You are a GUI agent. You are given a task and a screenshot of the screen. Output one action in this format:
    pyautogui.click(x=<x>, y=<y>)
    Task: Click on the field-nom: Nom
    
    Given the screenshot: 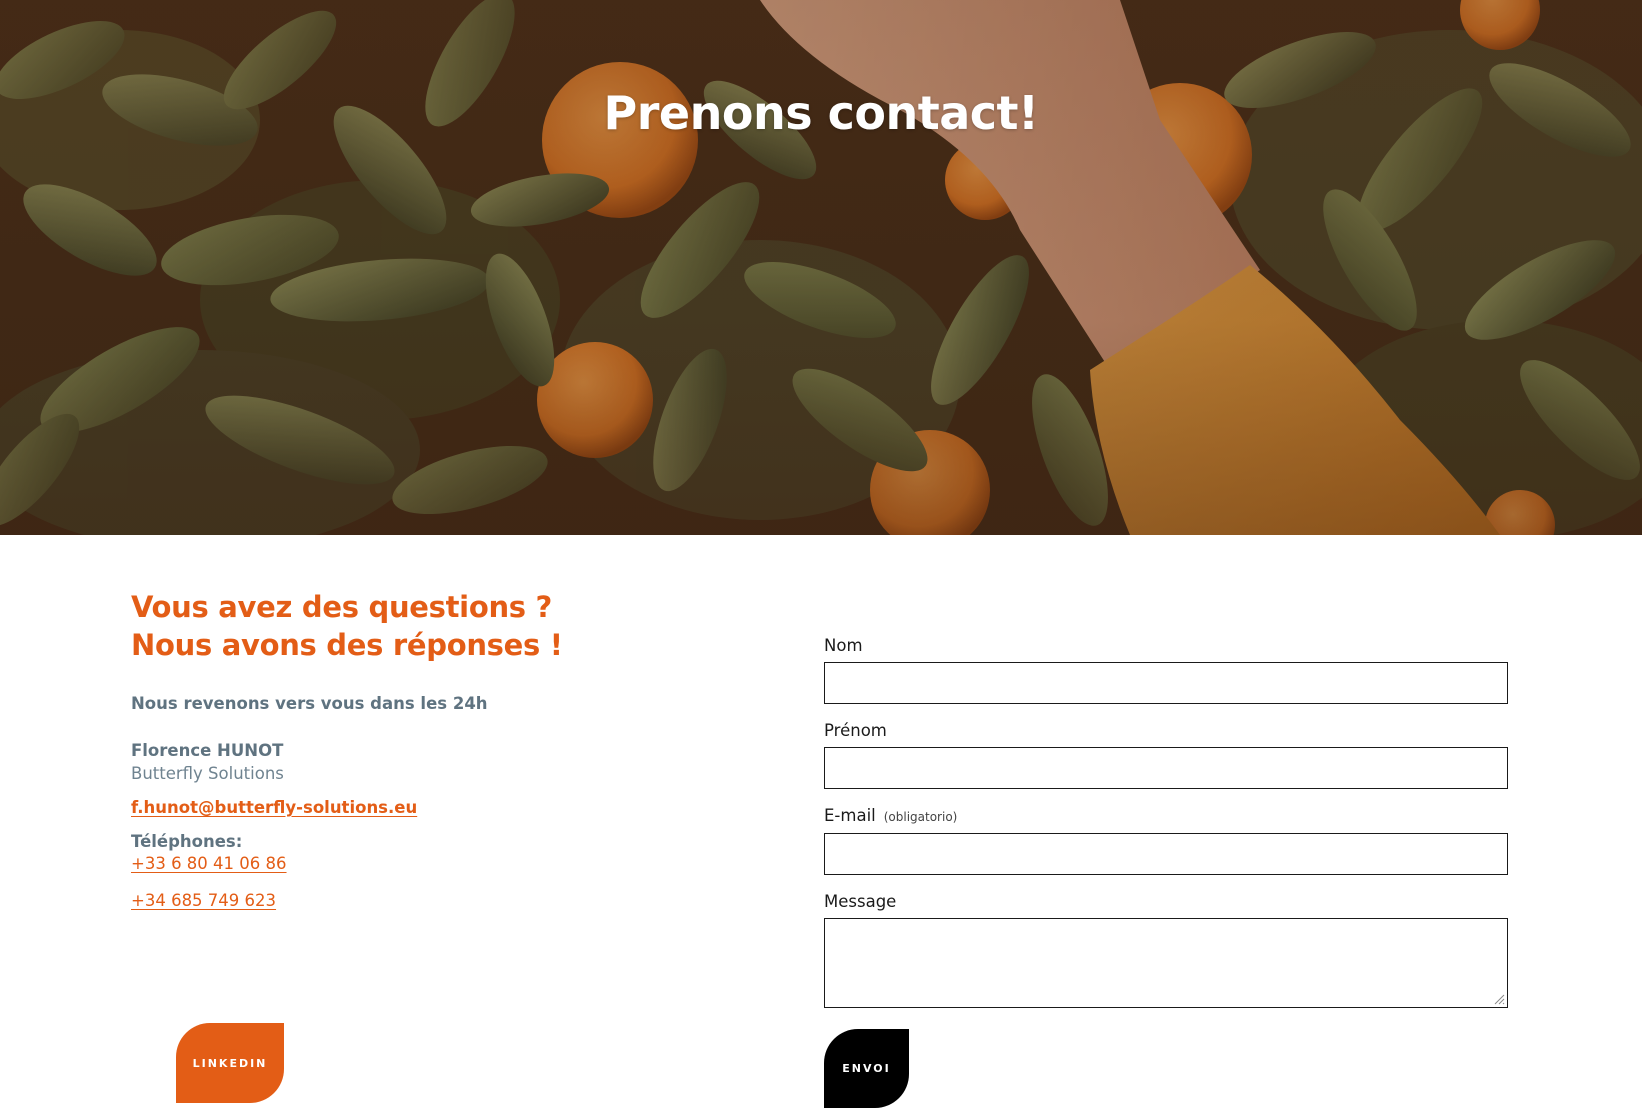 What is the action you would take?
    pyautogui.click(x=1166, y=670)
    